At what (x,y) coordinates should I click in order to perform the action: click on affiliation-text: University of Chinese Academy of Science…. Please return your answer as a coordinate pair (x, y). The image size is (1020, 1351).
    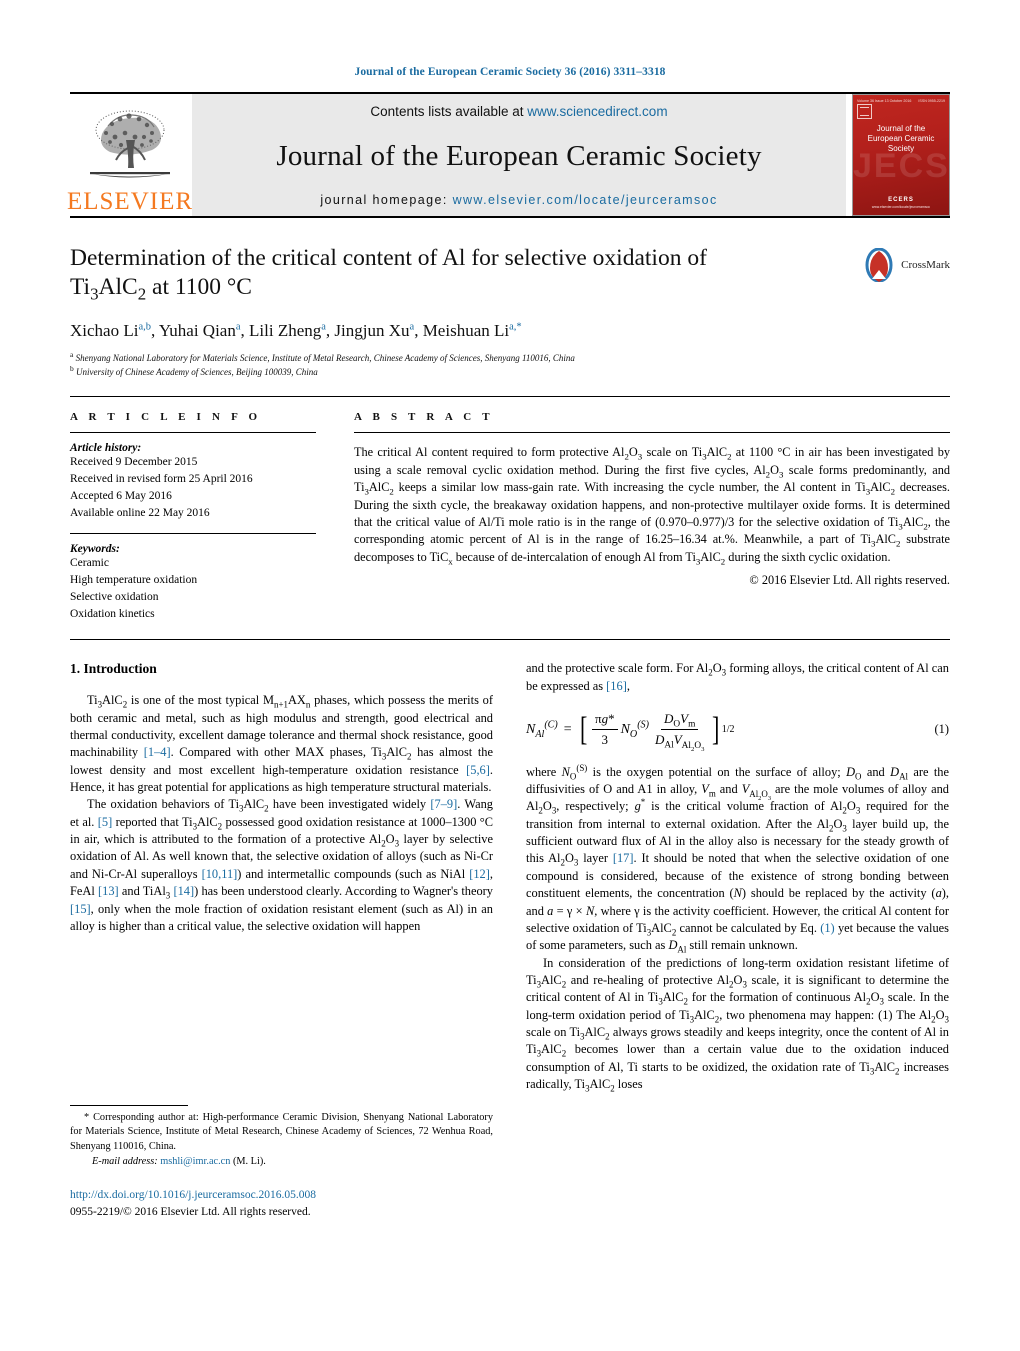
    Looking at the image, I should click on (197, 372).